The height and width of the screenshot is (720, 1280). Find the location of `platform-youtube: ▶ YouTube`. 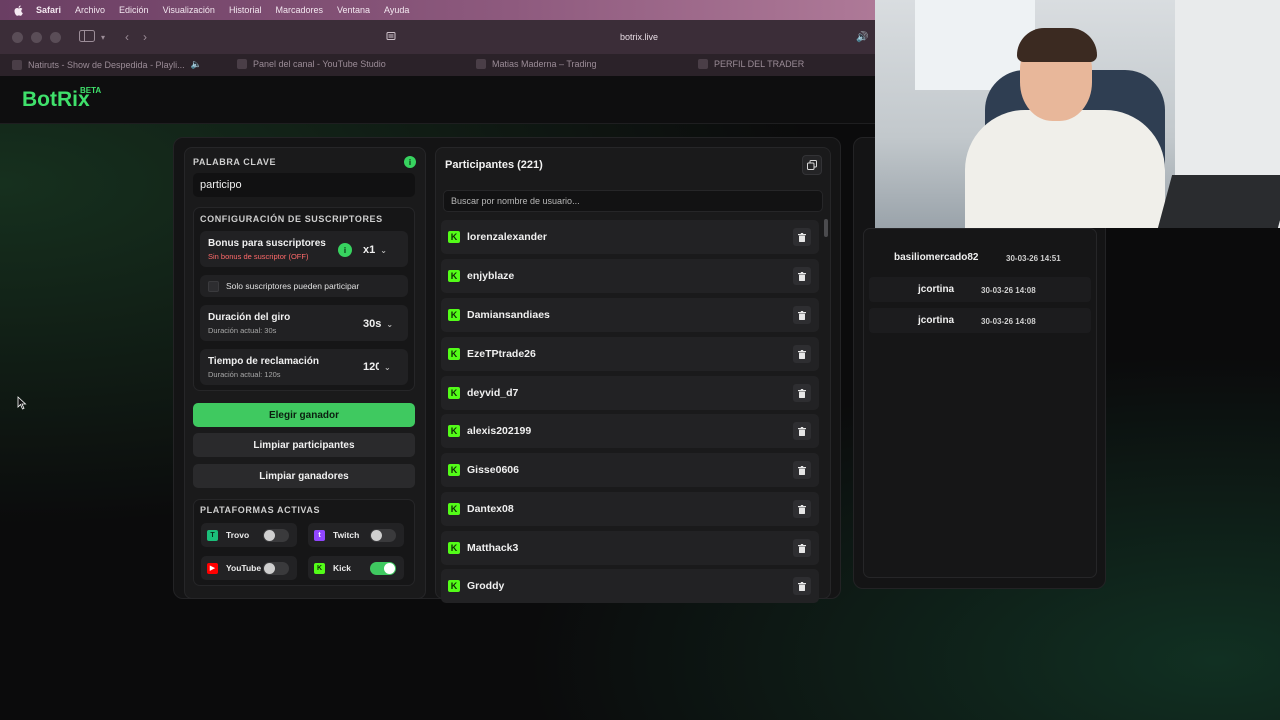

platform-youtube: ▶ YouTube is located at coordinates (249, 568).